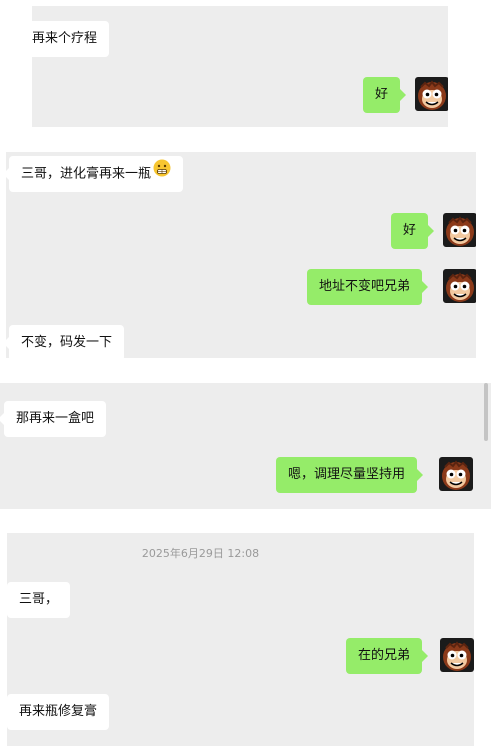 Image resolution: width=491 pixels, height=746 pixels. I want to click on scrollbar-thumb, so click(486, 412).